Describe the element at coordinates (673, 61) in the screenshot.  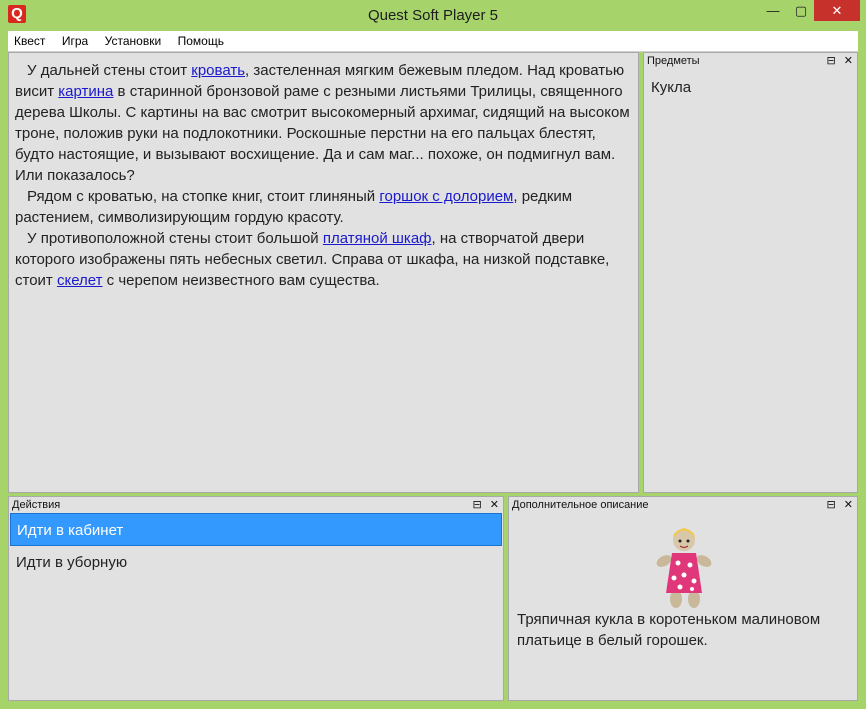
I see `inventory-panel-title: Предметы` at that location.